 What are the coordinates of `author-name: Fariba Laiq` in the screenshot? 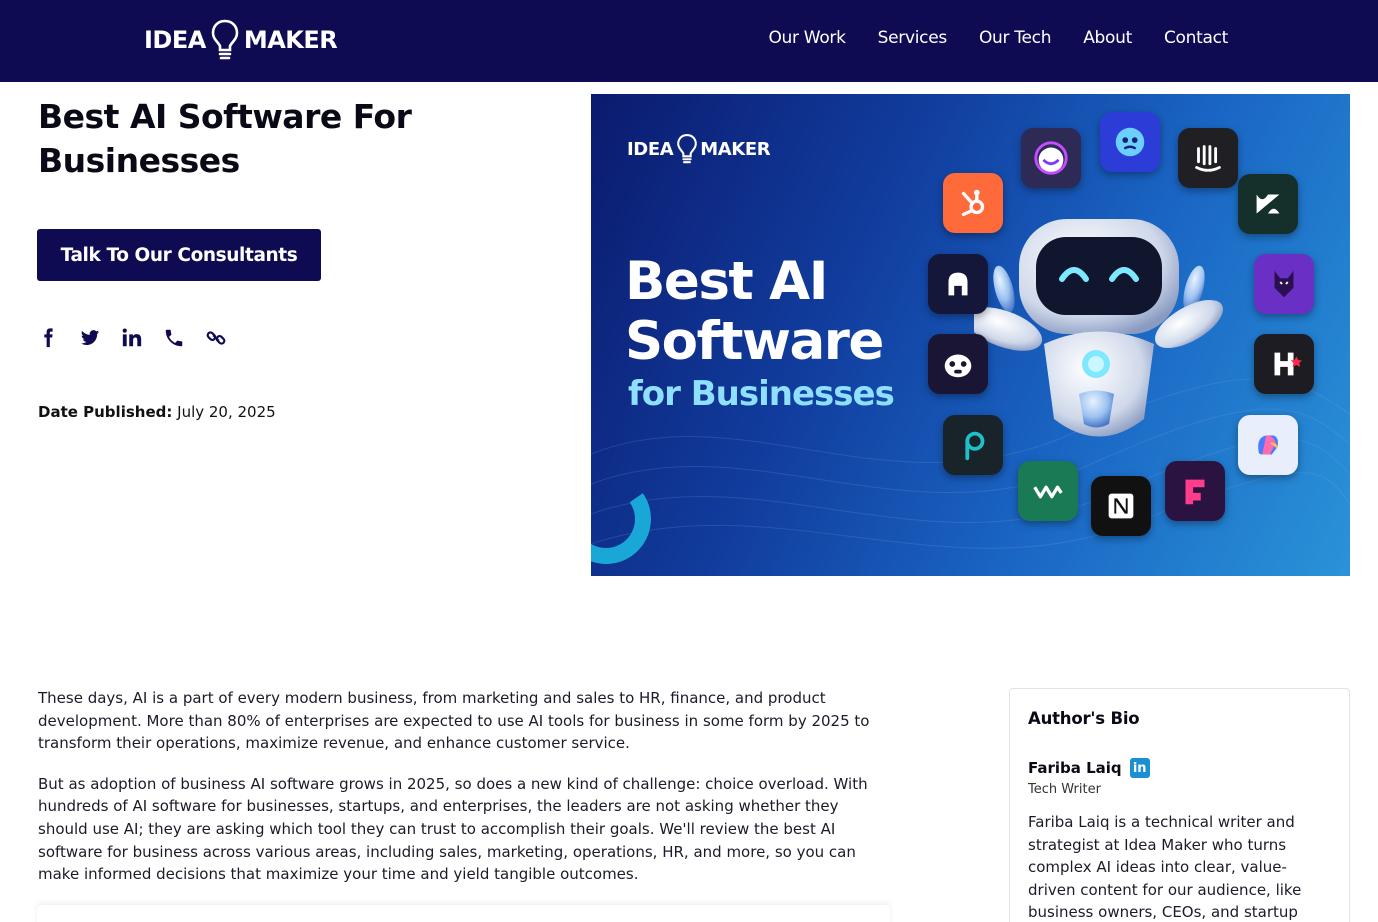 It's located at (1075, 768).